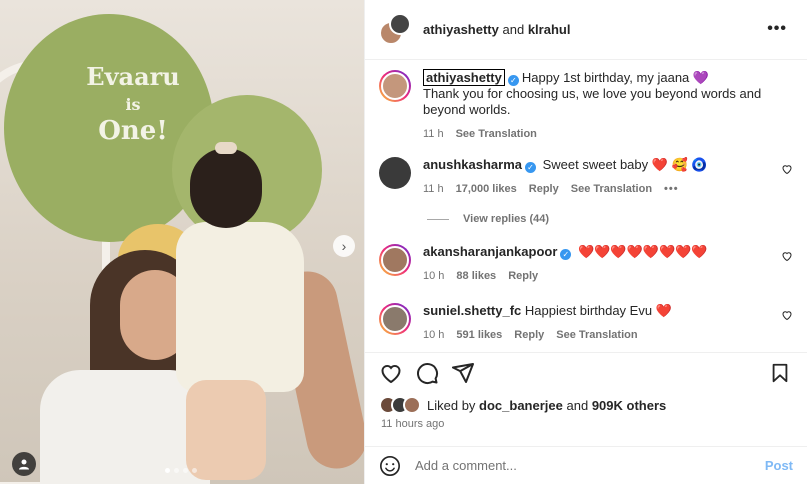 This screenshot has width=807, height=484. Describe the element at coordinates (476, 276) in the screenshot. I see `comment-likes: 88 likes` at that location.